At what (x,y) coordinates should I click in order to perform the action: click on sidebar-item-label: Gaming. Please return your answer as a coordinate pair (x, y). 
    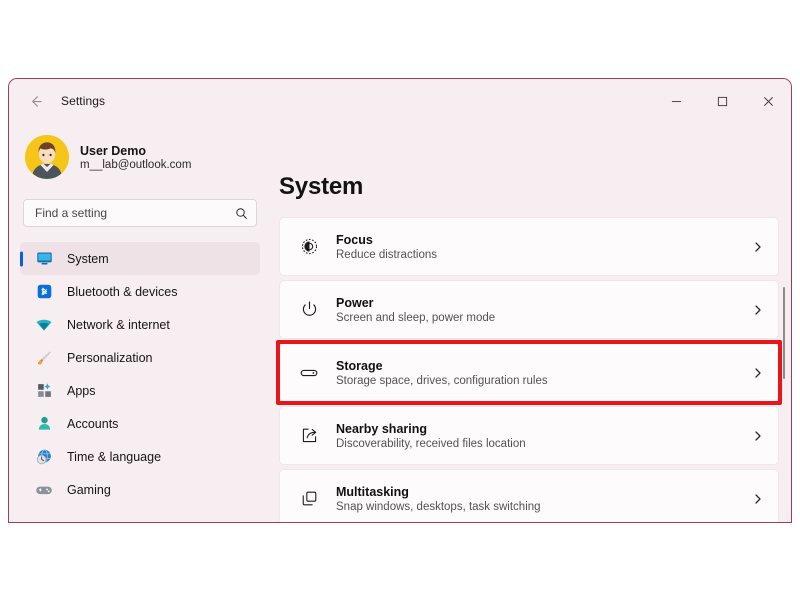
    Looking at the image, I should click on (89, 489).